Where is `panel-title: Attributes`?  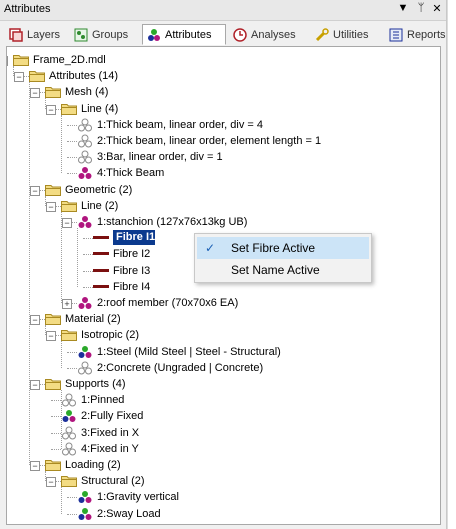 panel-title: Attributes is located at coordinates (27, 9).